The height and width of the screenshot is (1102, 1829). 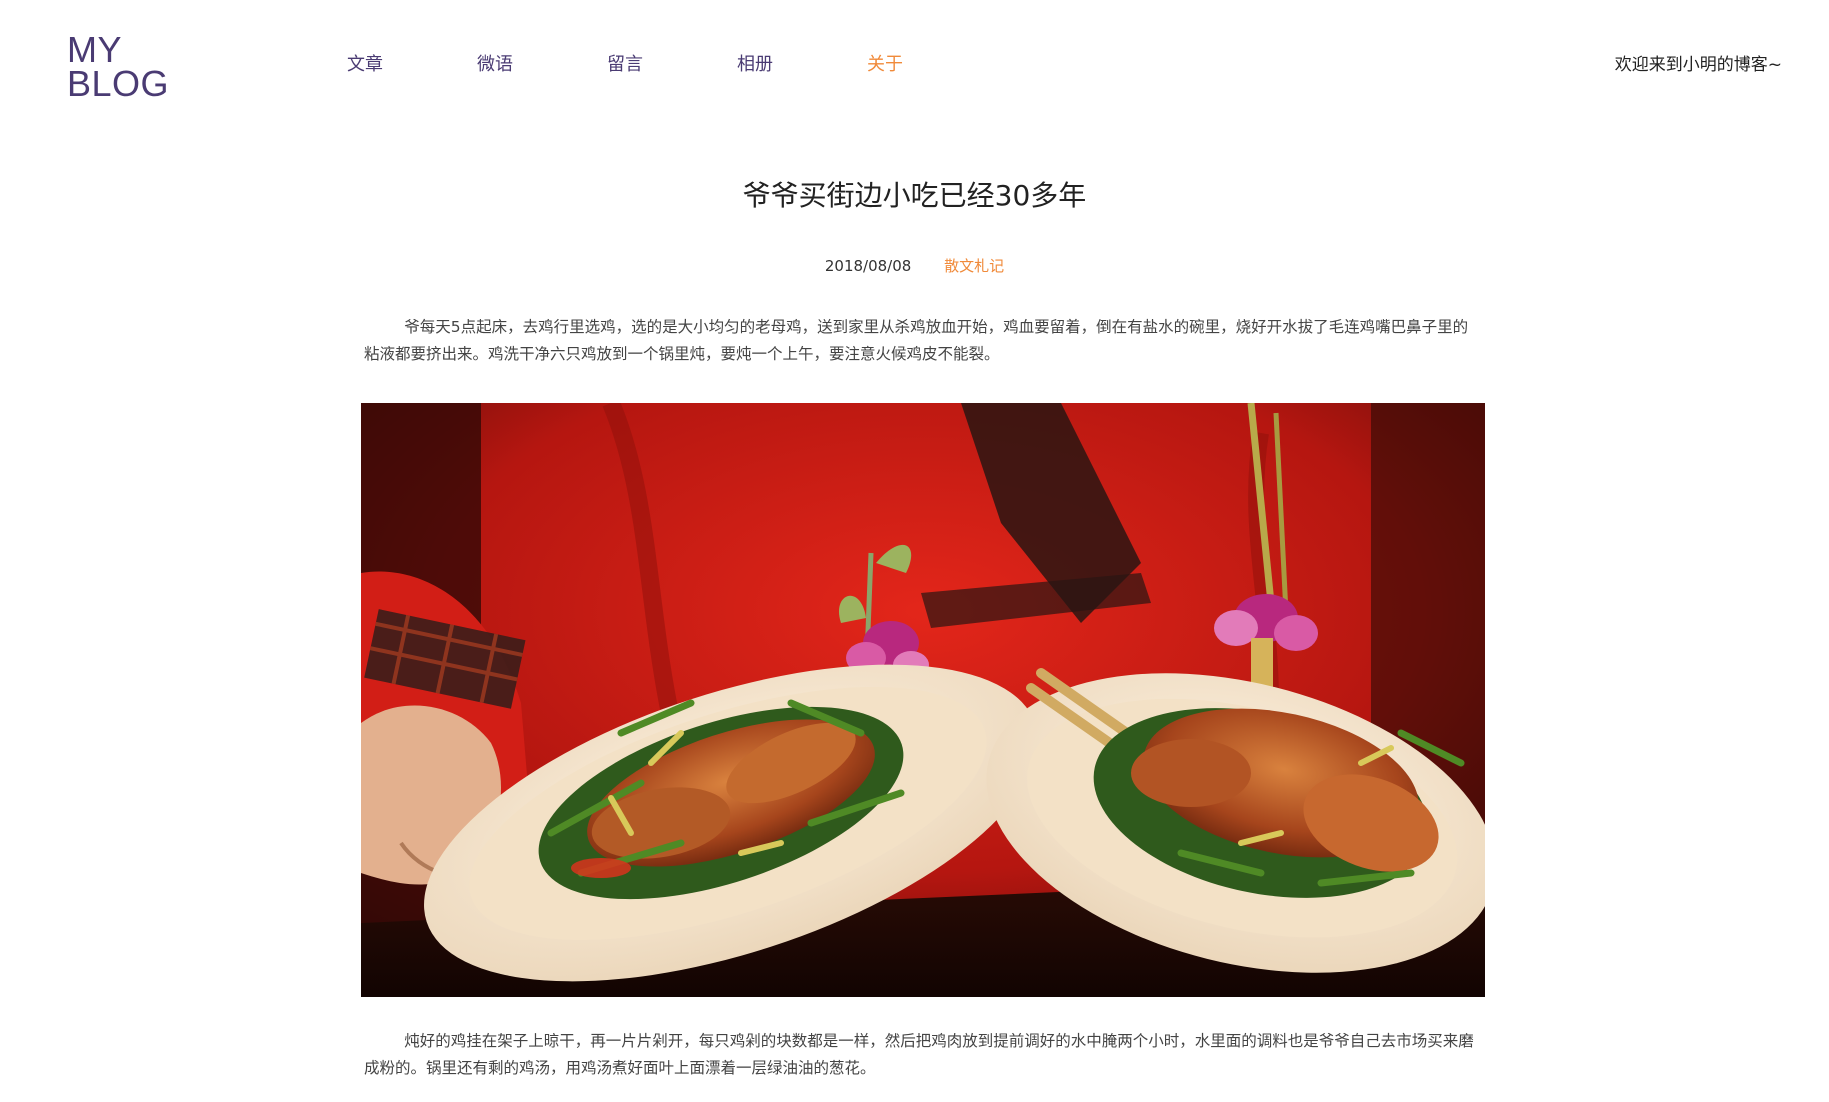 What do you see at coordinates (914, 195) in the screenshot?
I see `article-title: 爷爷买街边小吃已经30多年` at bounding box center [914, 195].